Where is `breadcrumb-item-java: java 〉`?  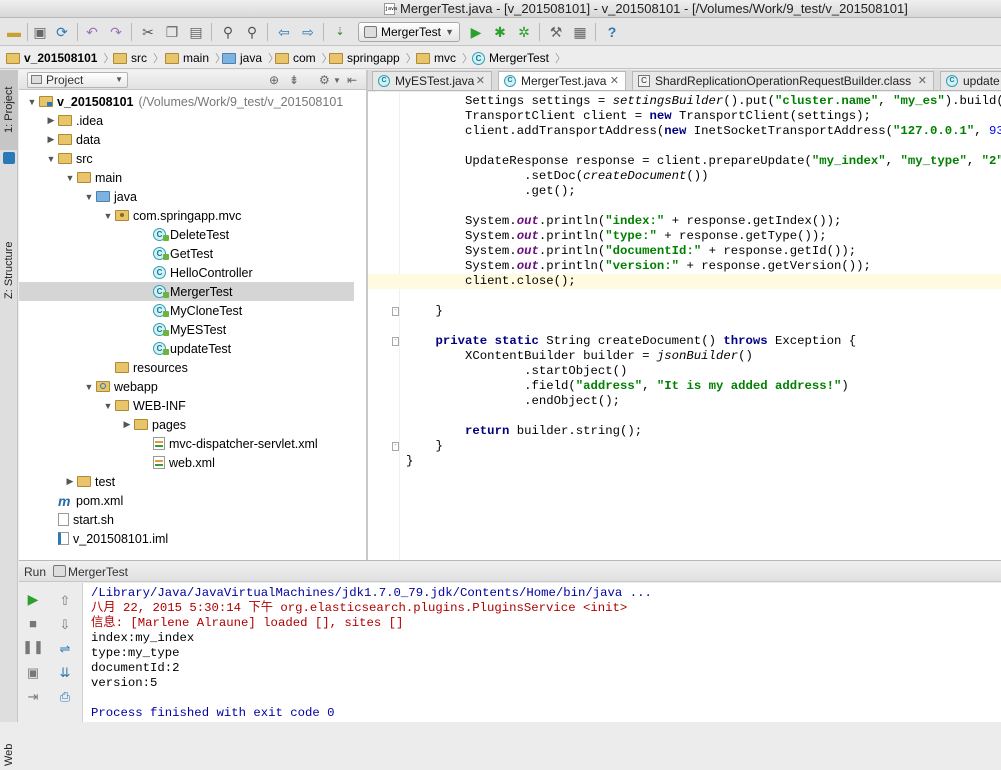
breadcrumb-item-java: java 〉 is located at coordinates (250, 58).